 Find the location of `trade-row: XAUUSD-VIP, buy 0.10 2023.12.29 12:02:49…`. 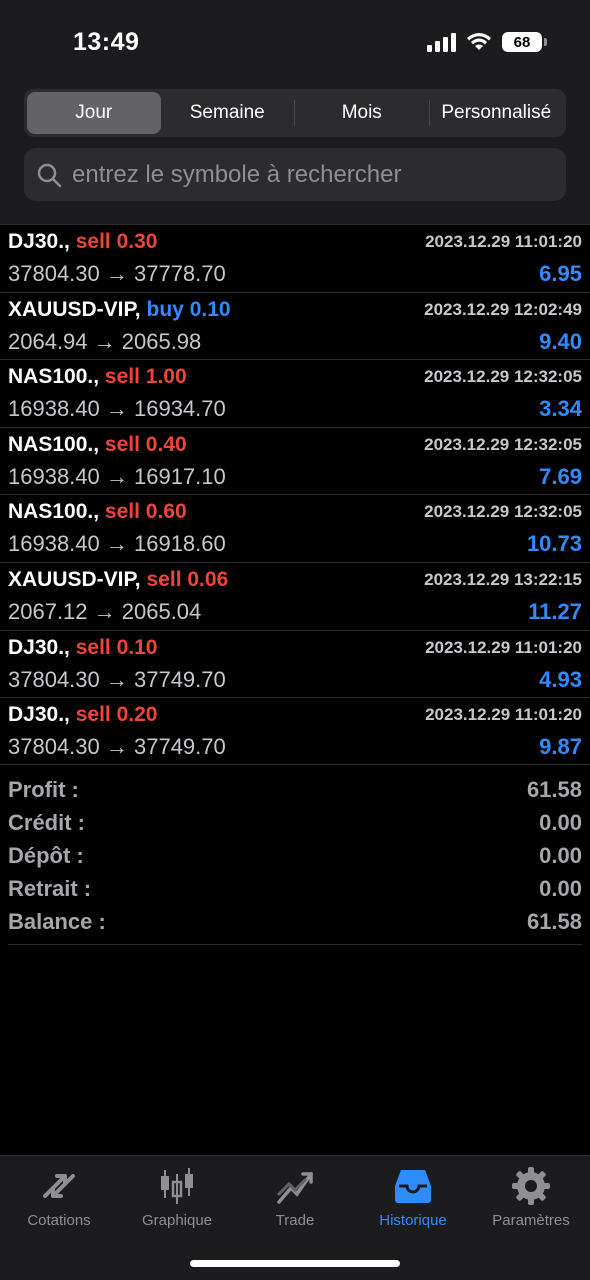

trade-row: XAUUSD-VIP, buy 0.10 2023.12.29 12:02:49… is located at coordinates (295, 325).